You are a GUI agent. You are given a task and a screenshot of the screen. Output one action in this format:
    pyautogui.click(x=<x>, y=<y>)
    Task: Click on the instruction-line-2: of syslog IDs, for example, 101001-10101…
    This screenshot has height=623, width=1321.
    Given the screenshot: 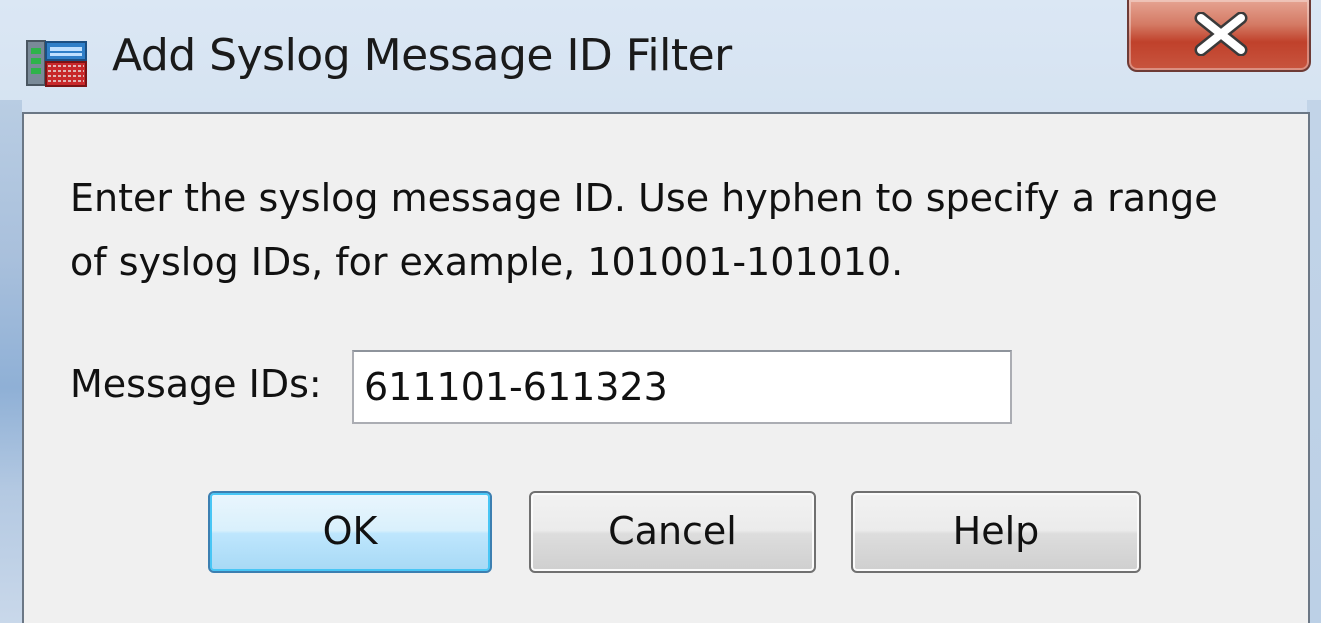 What is the action you would take?
    pyautogui.click(x=487, y=262)
    